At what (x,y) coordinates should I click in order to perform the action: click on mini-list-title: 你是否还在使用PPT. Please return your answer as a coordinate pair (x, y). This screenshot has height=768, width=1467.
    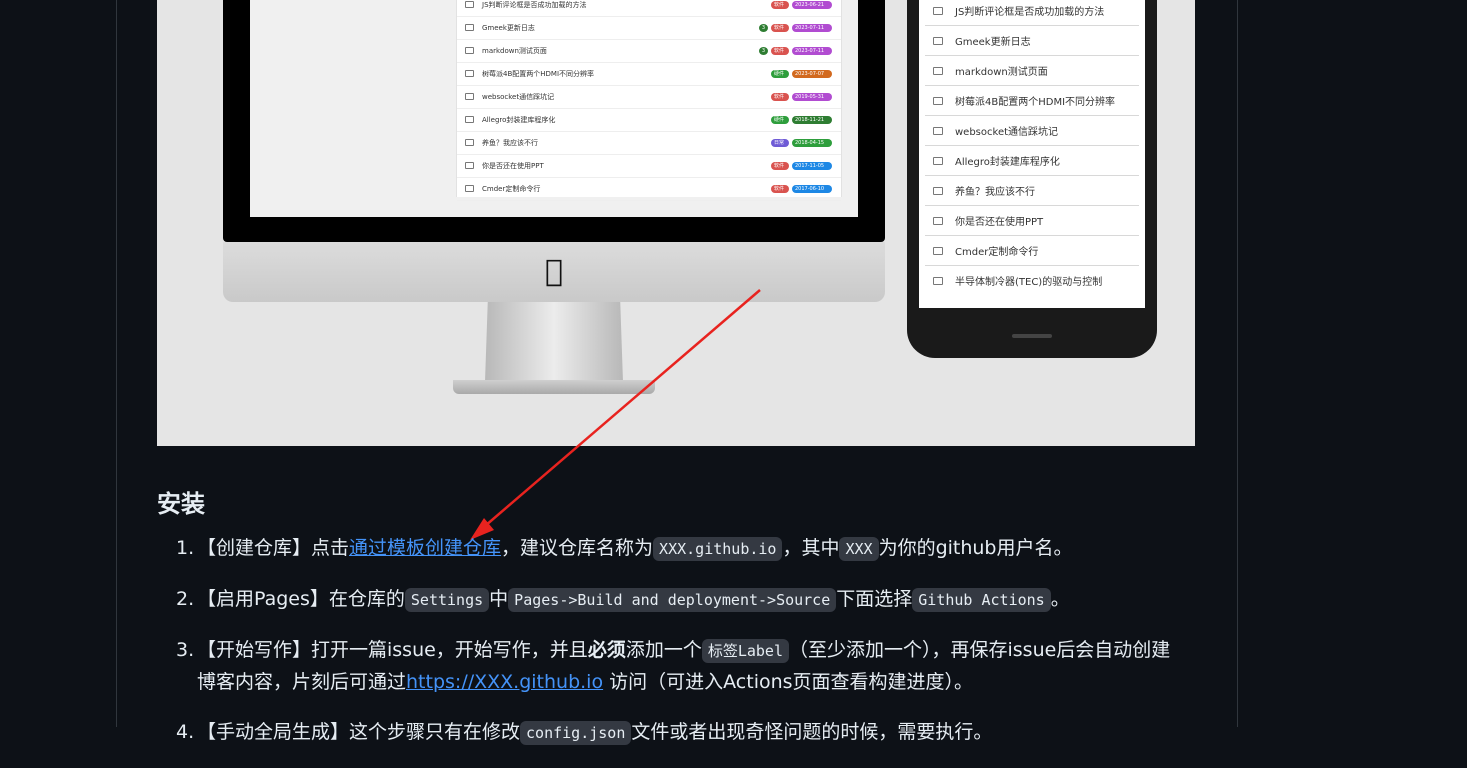
    Looking at the image, I should click on (513, 165).